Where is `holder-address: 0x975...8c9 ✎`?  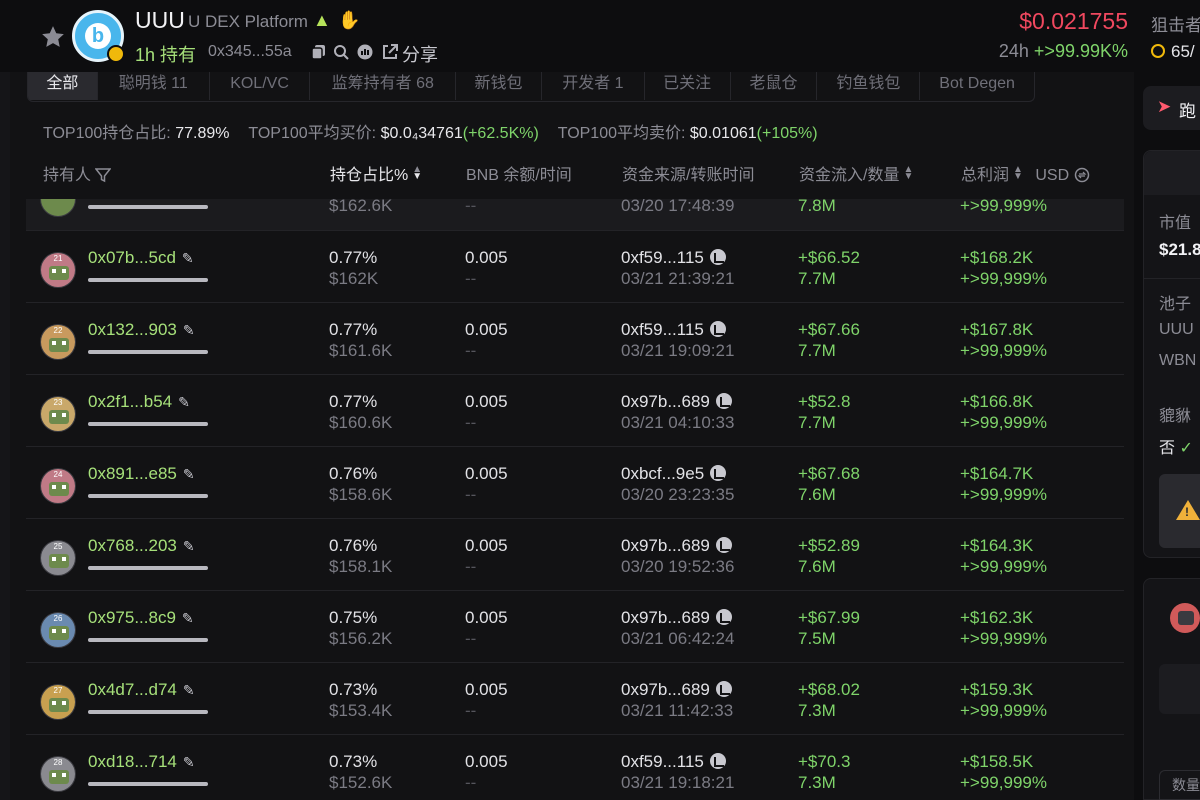 holder-address: 0x975...8c9 ✎ is located at coordinates (141, 618).